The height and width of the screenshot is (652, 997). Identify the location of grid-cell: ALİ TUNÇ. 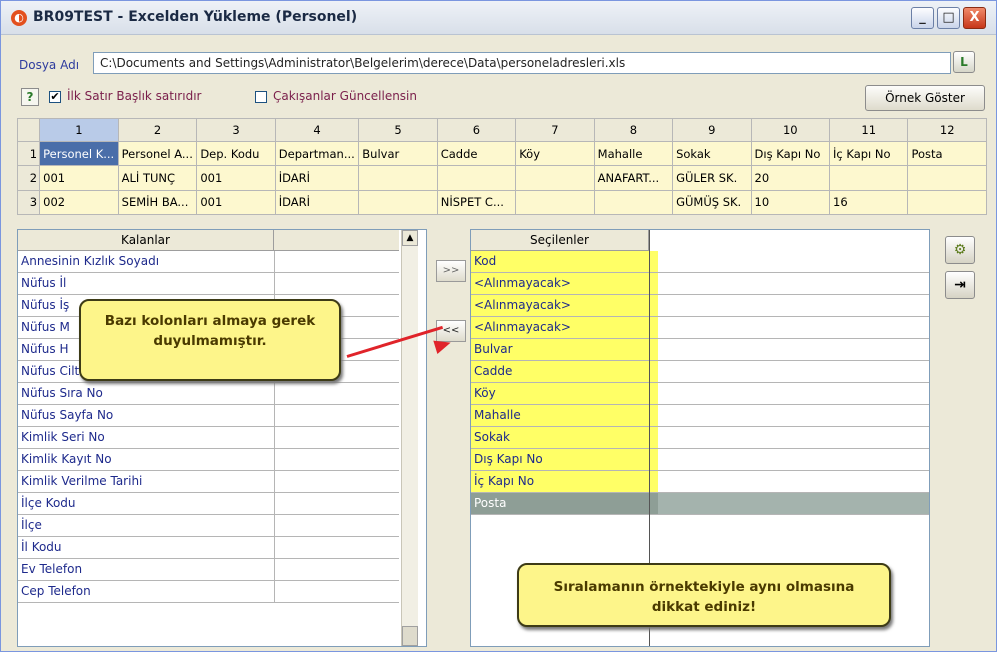
(157, 178).